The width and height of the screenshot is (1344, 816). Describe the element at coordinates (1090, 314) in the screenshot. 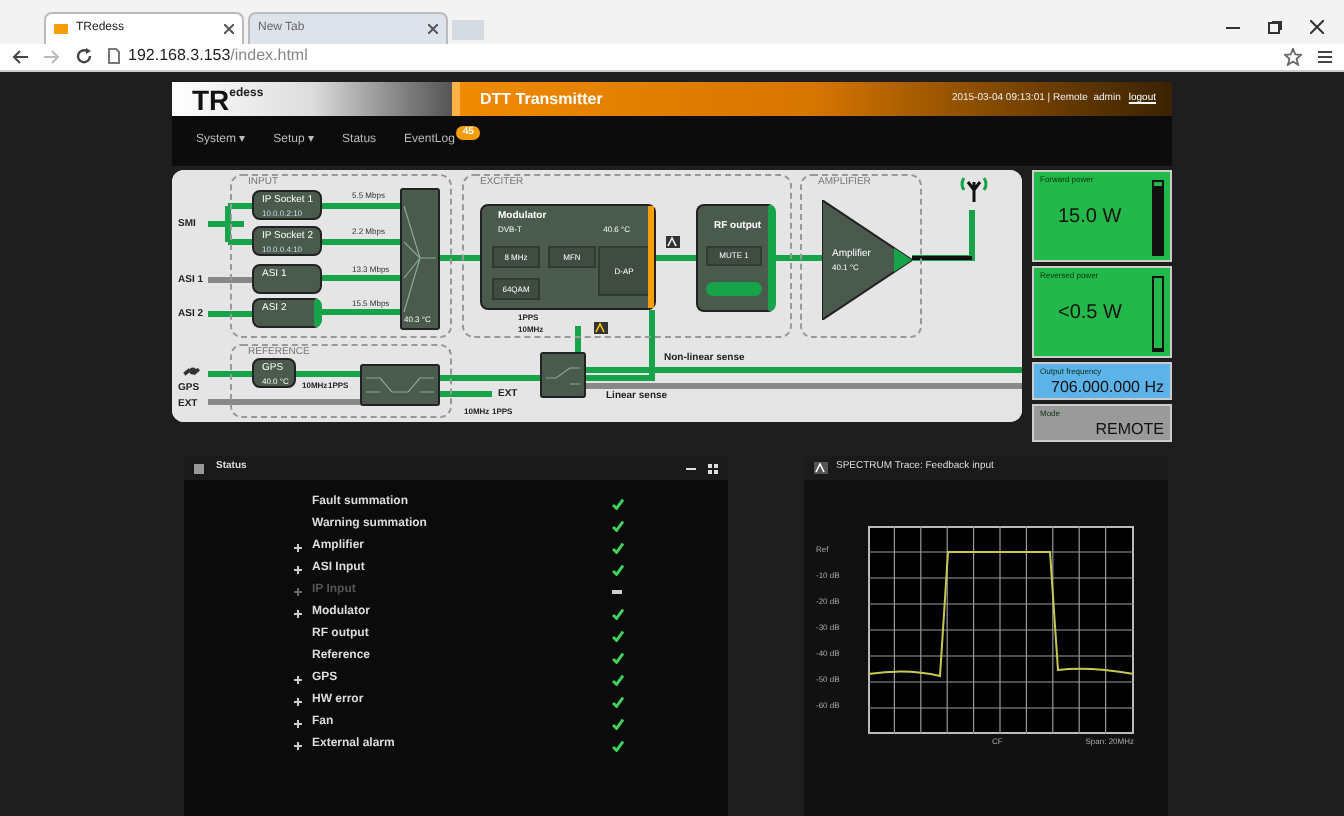

I see `widget-value: <0.5 W` at that location.